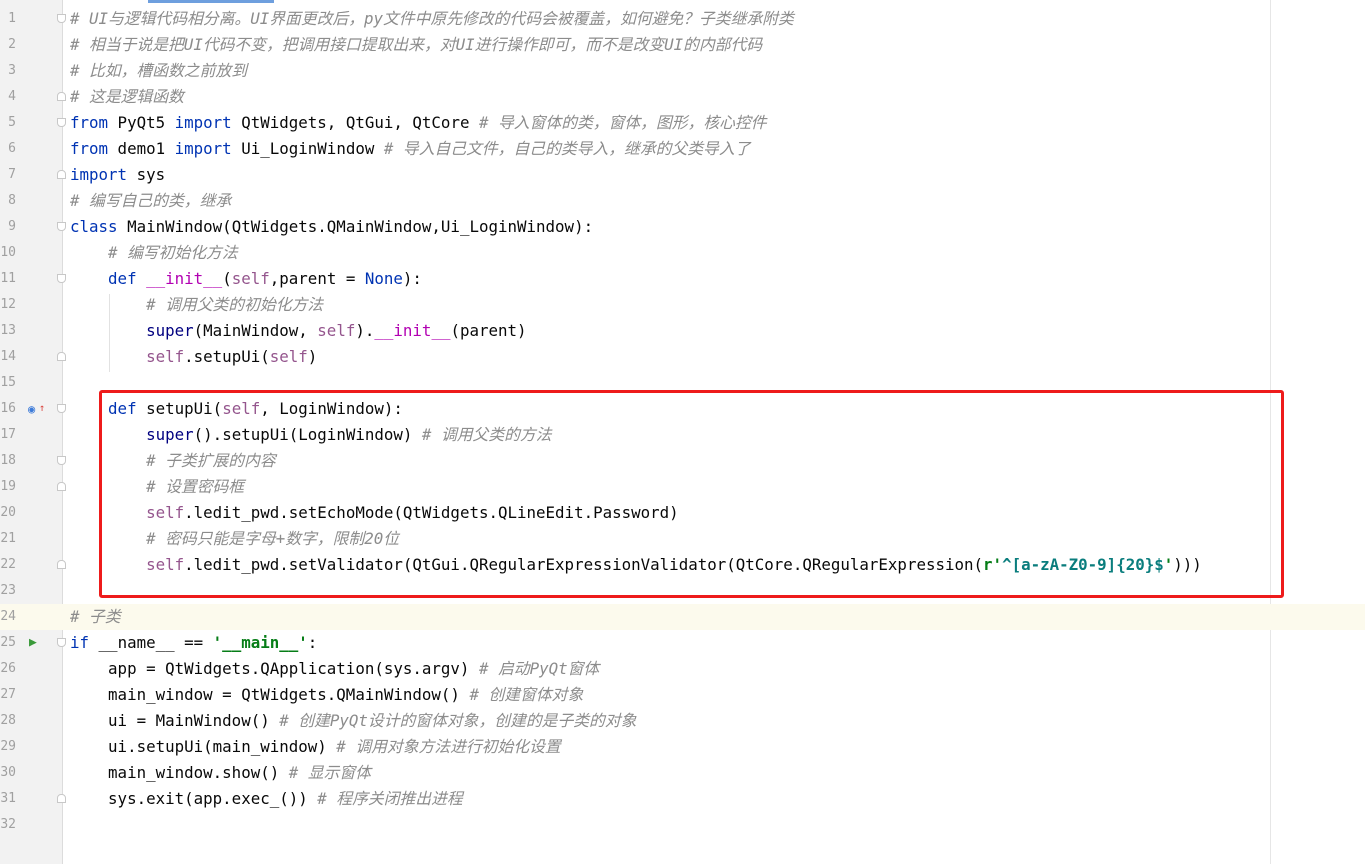  Describe the element at coordinates (8, 434) in the screenshot. I see `line-number: 17` at that location.